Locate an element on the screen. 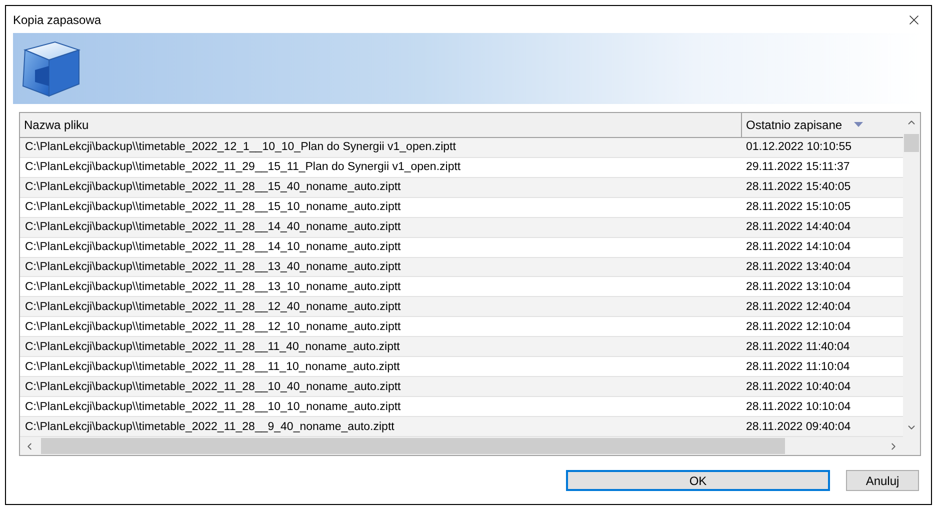 The height and width of the screenshot is (510, 938). file-row: C:\PlanLekcji\backup\\timetable_2022_11_28__10_40_noname_auto.ziptt 28.11.2022 10:40:04 is located at coordinates (461, 387).